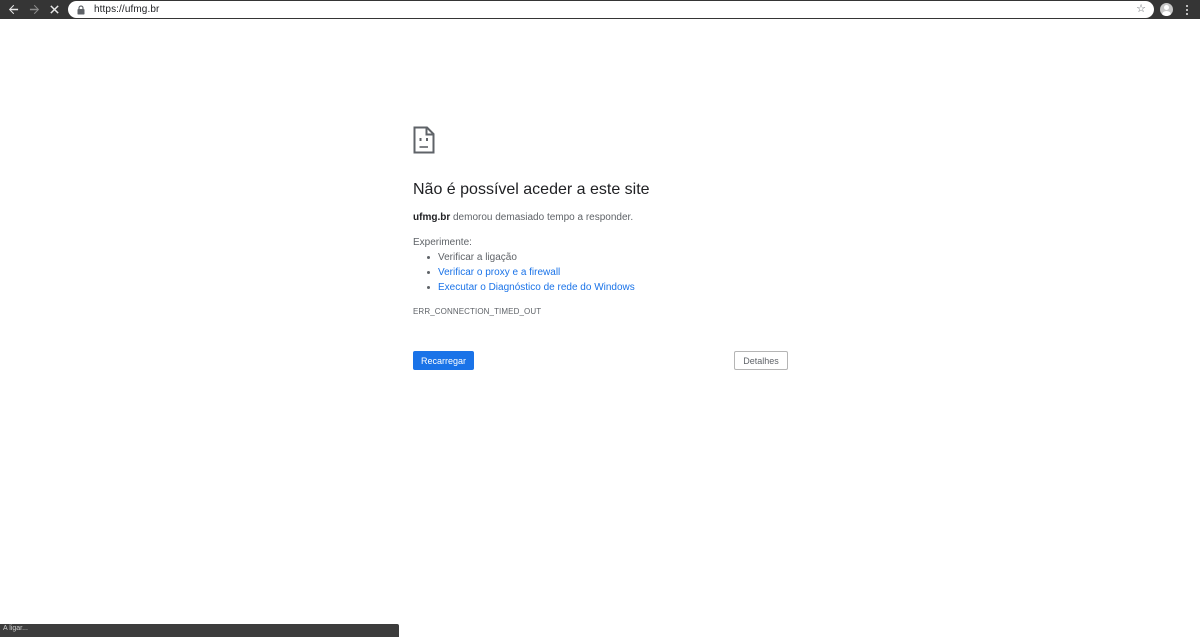  What do you see at coordinates (1166, 9) in the screenshot?
I see `avatar-icon` at bounding box center [1166, 9].